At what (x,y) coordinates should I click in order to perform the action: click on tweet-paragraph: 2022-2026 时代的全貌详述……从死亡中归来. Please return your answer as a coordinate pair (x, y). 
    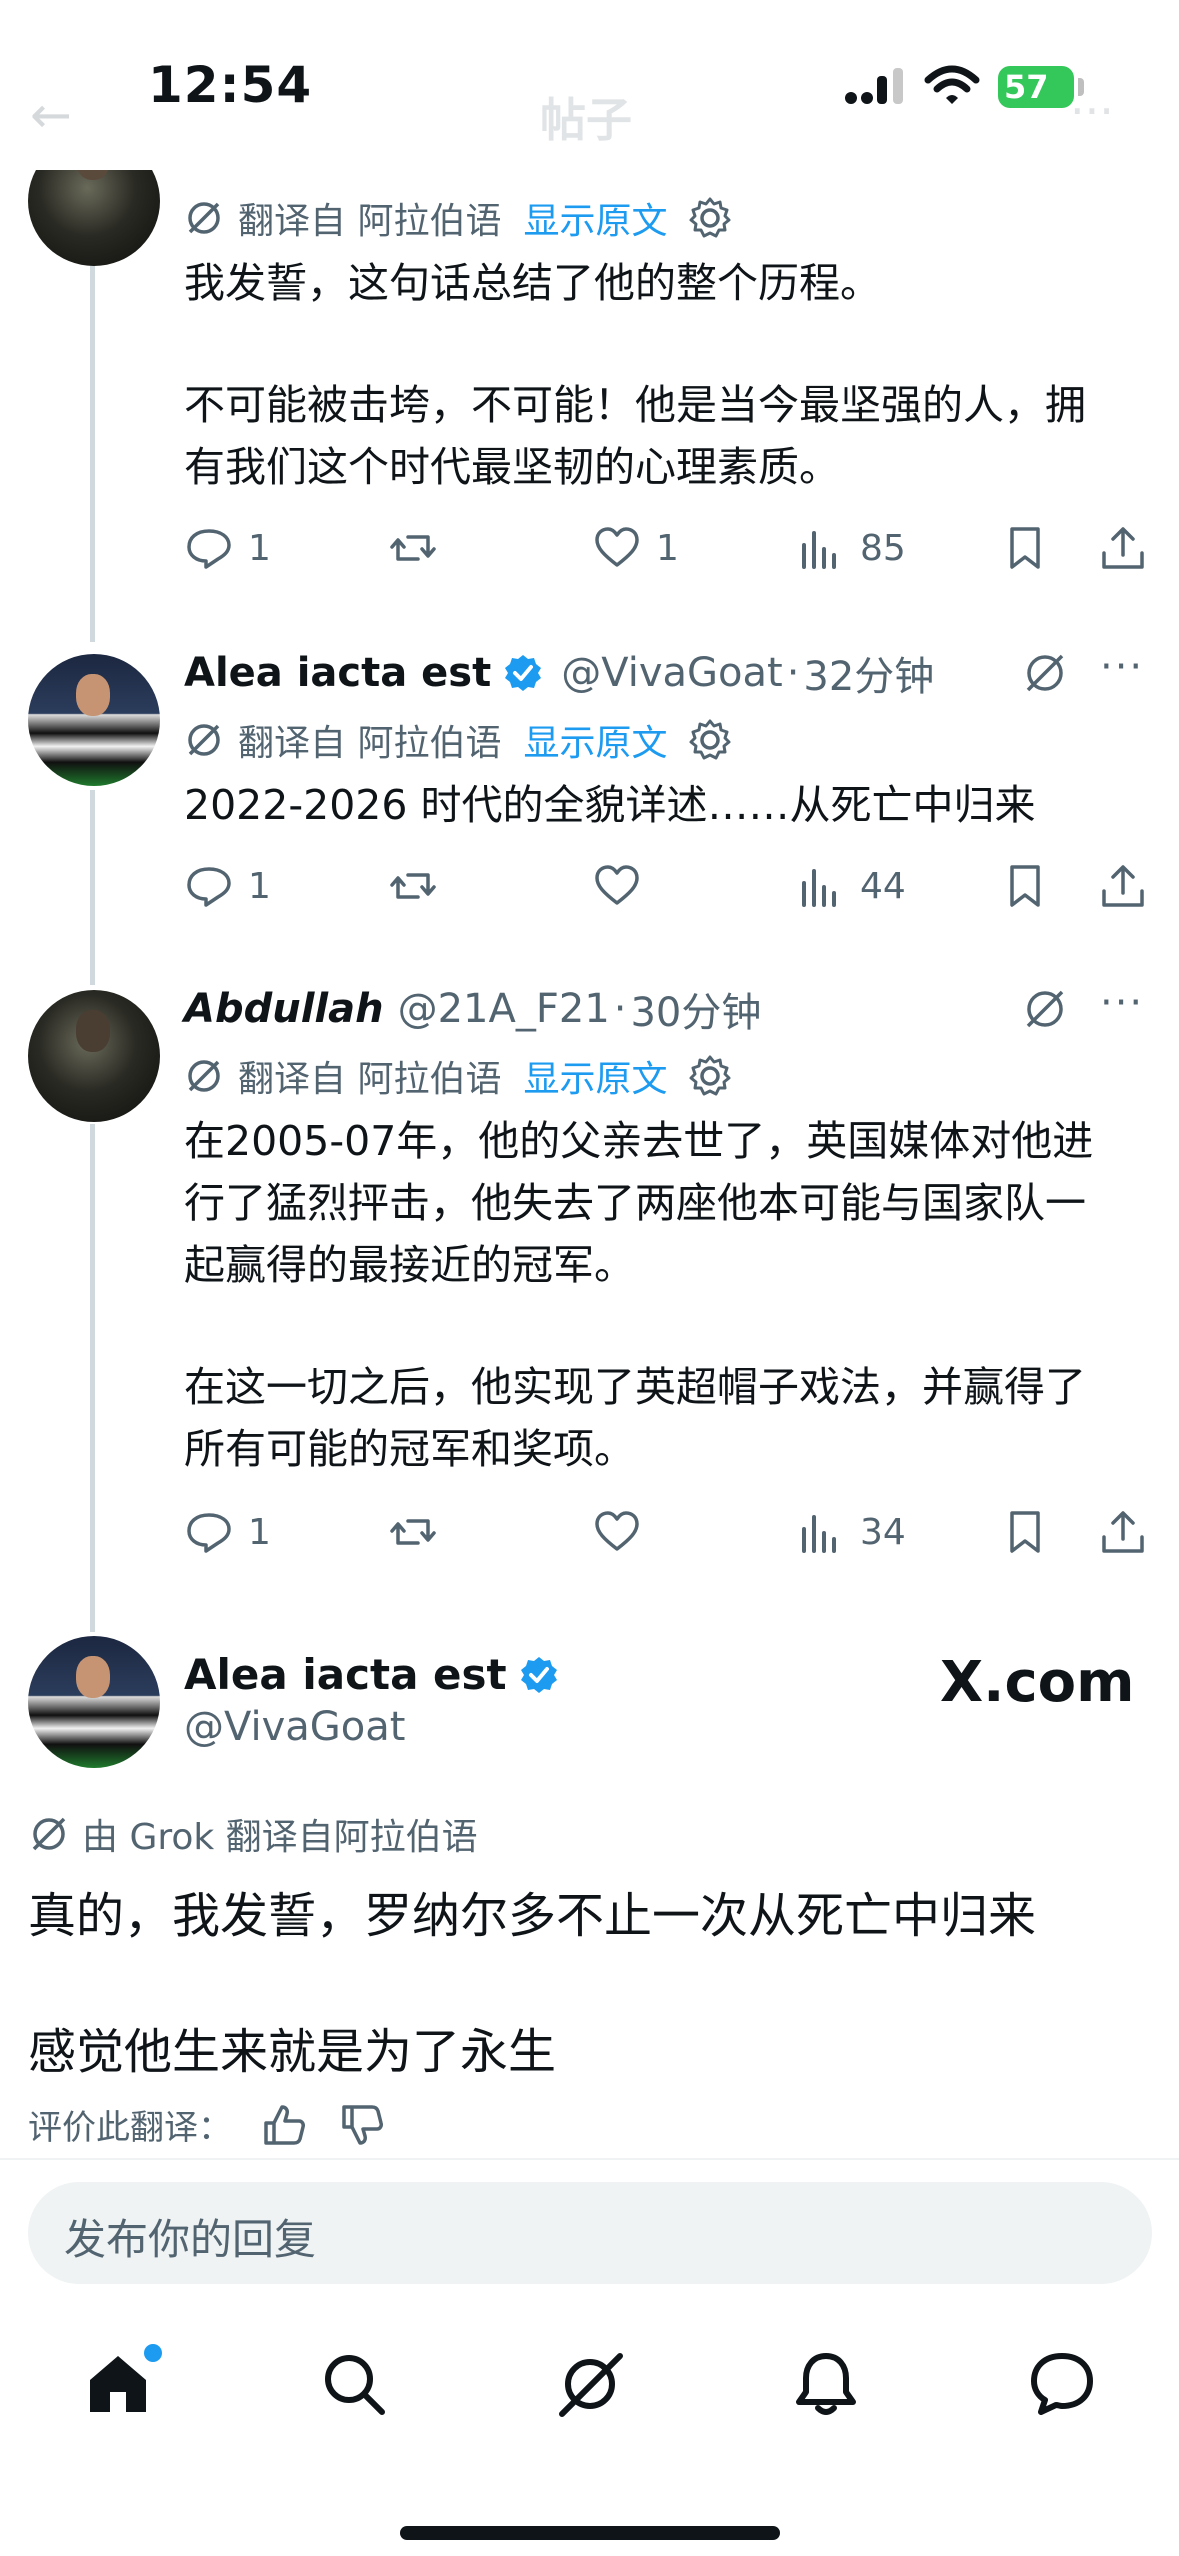
    Looking at the image, I should click on (610, 805).